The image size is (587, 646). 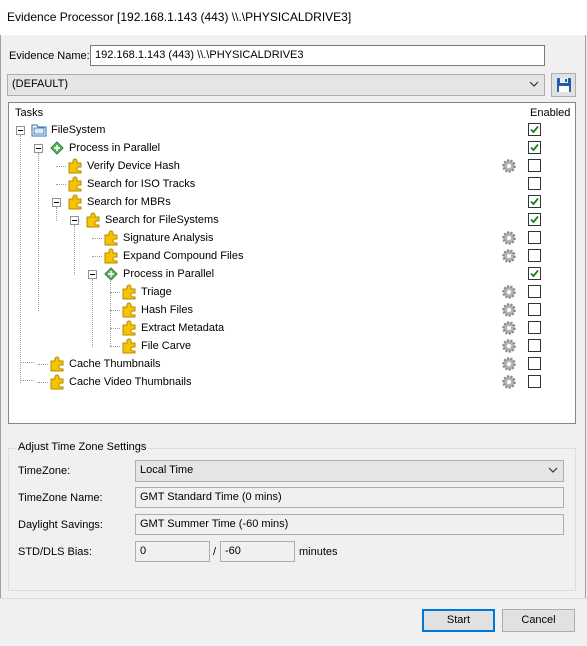 What do you see at coordinates (40, 84) in the screenshot?
I see `profile-selected: (DEFAULT)` at bounding box center [40, 84].